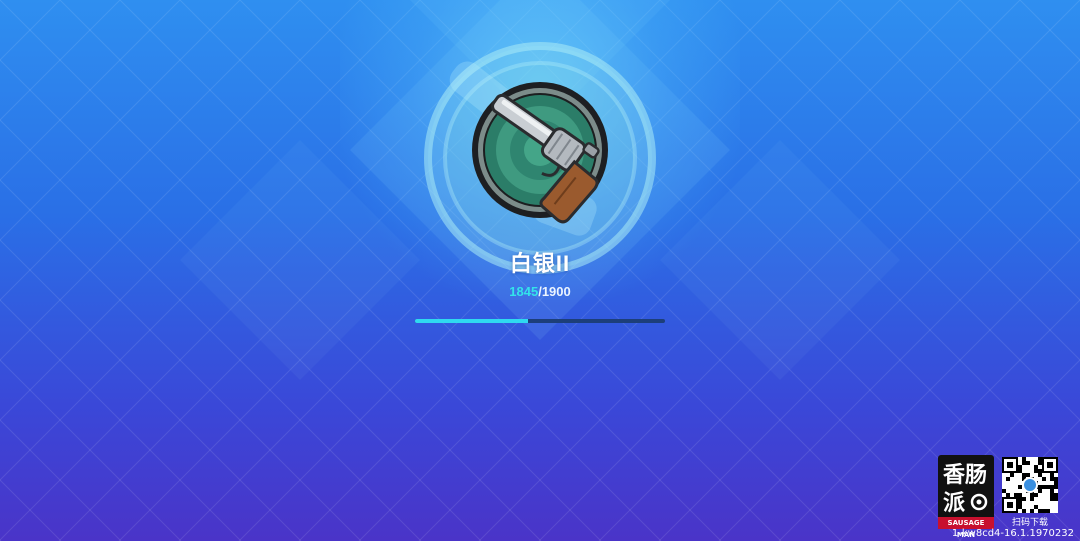 Image resolution: width=1080 pixels, height=541 pixels. I want to click on svg-text: 香, so click(954, 475).